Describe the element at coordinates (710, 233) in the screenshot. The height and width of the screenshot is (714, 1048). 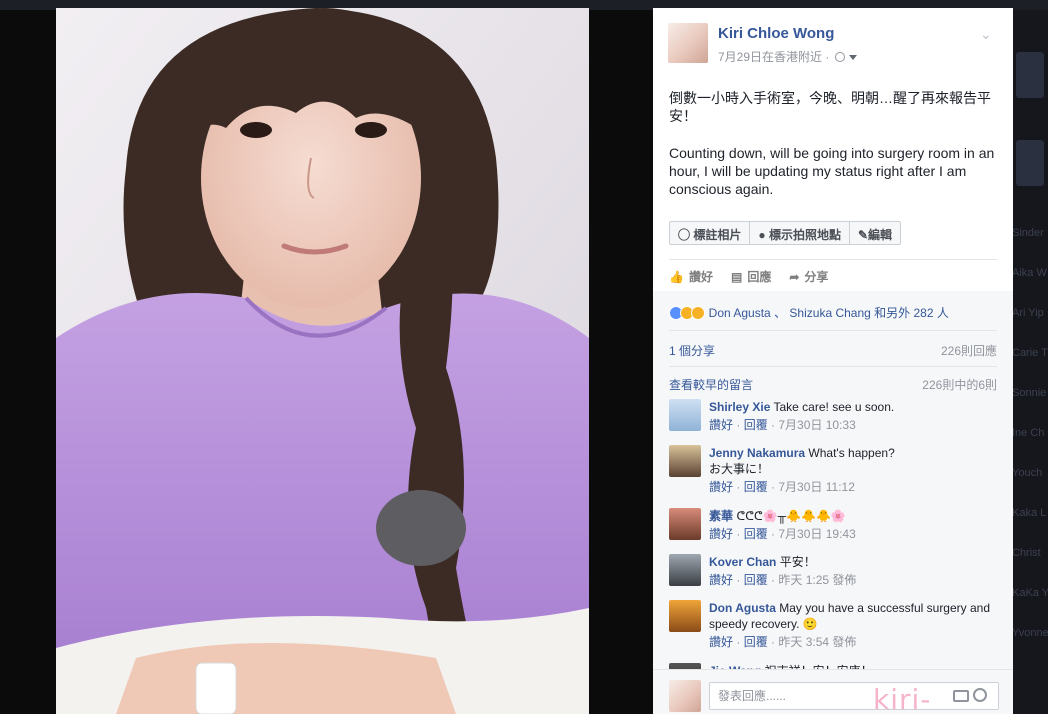
I see `tag-photo-button: ◯ 標註相片` at that location.